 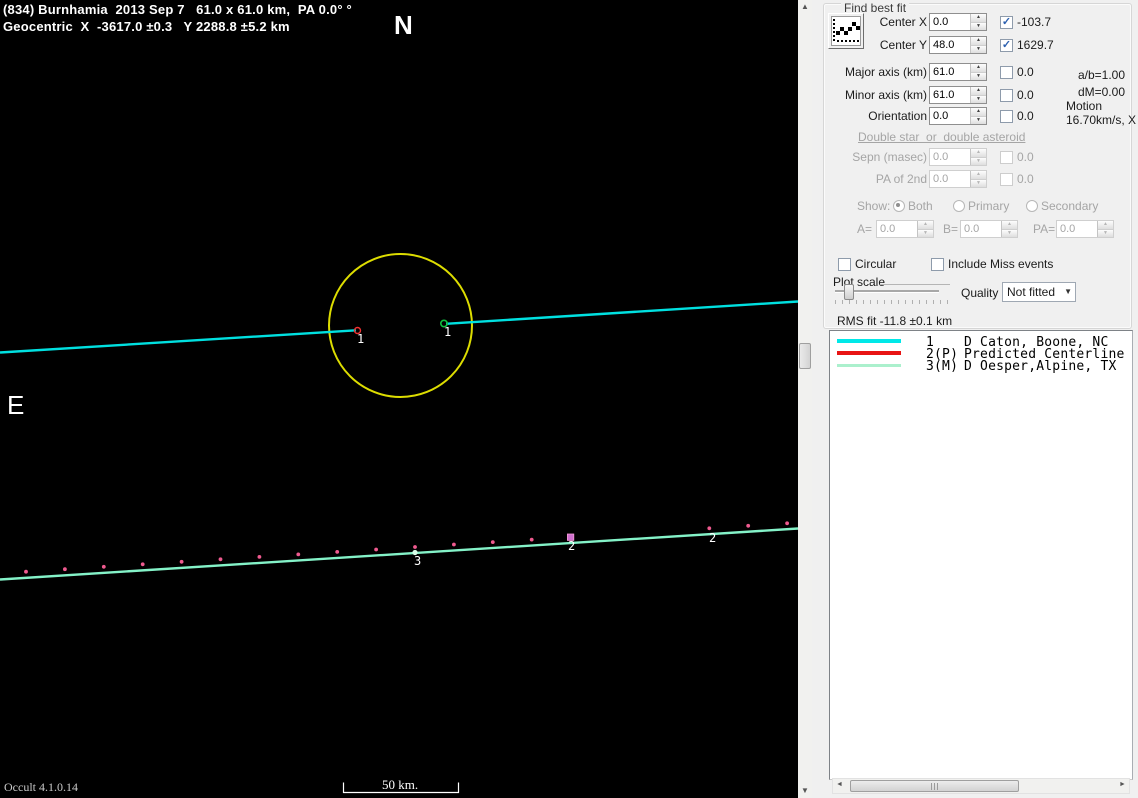 I want to click on center-x-result: -103.7, so click(x=1034, y=22).